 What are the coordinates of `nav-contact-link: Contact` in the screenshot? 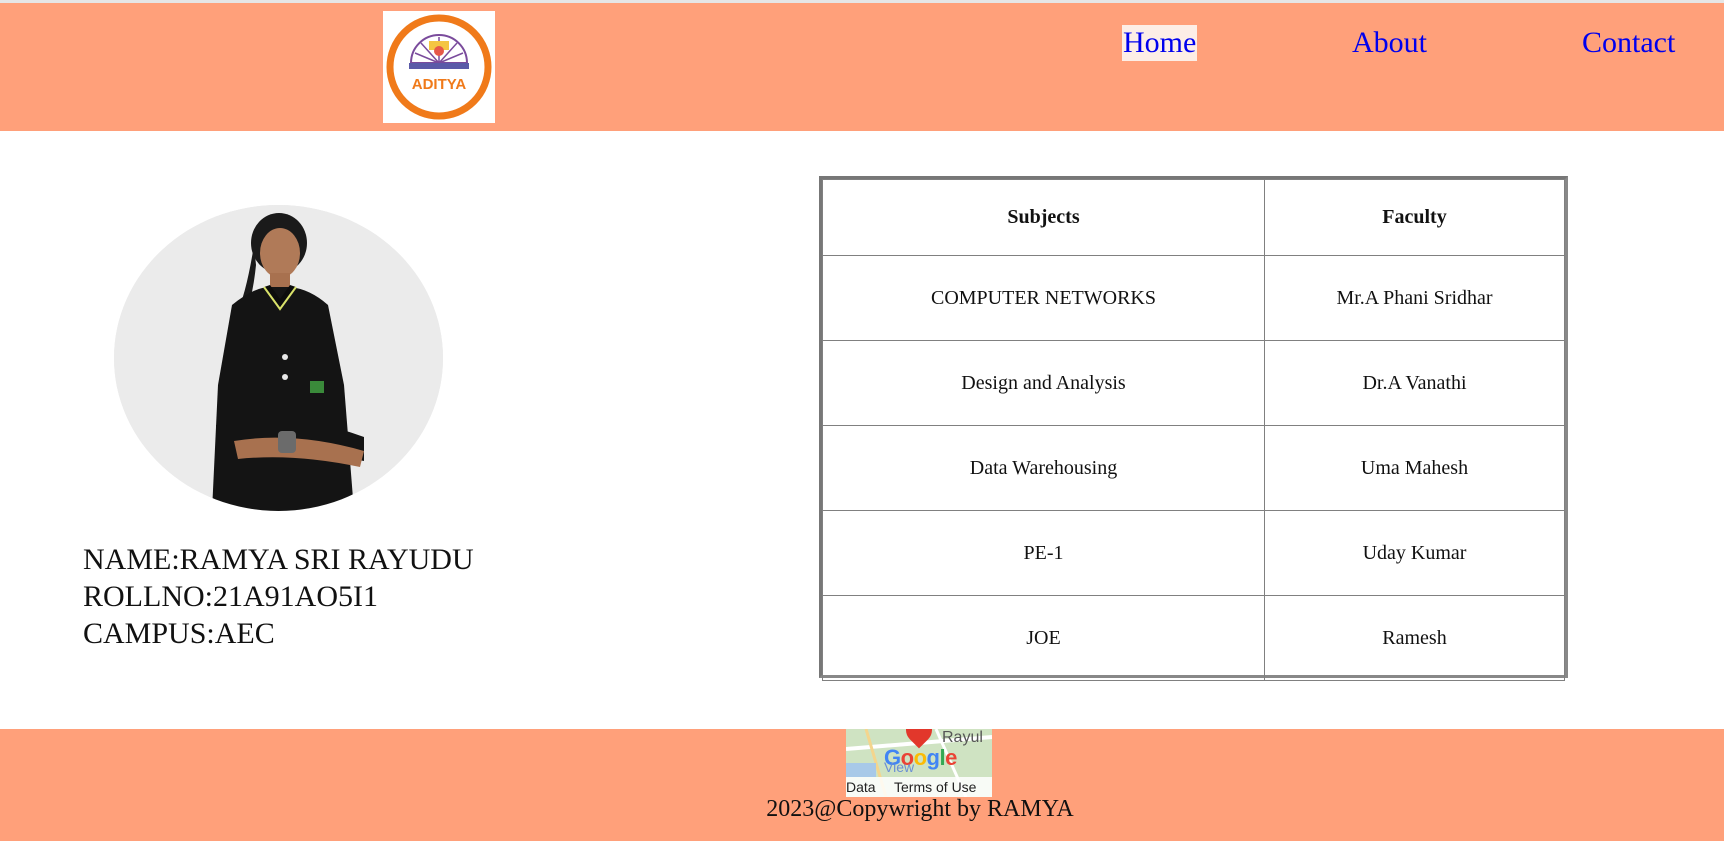 It's located at (1628, 43).